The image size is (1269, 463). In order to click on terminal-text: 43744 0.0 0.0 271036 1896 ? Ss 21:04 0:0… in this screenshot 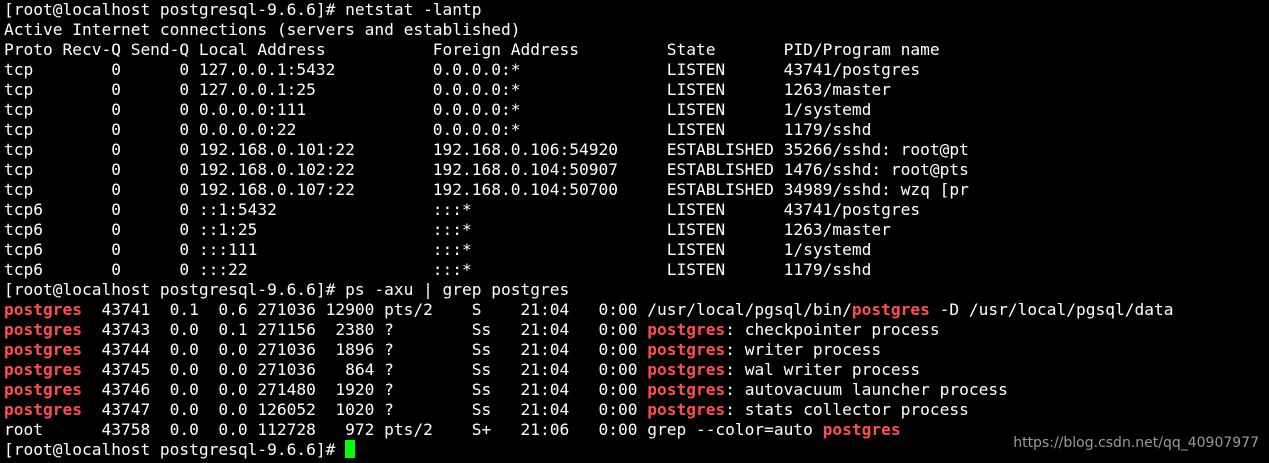, I will do `click(364, 349)`.